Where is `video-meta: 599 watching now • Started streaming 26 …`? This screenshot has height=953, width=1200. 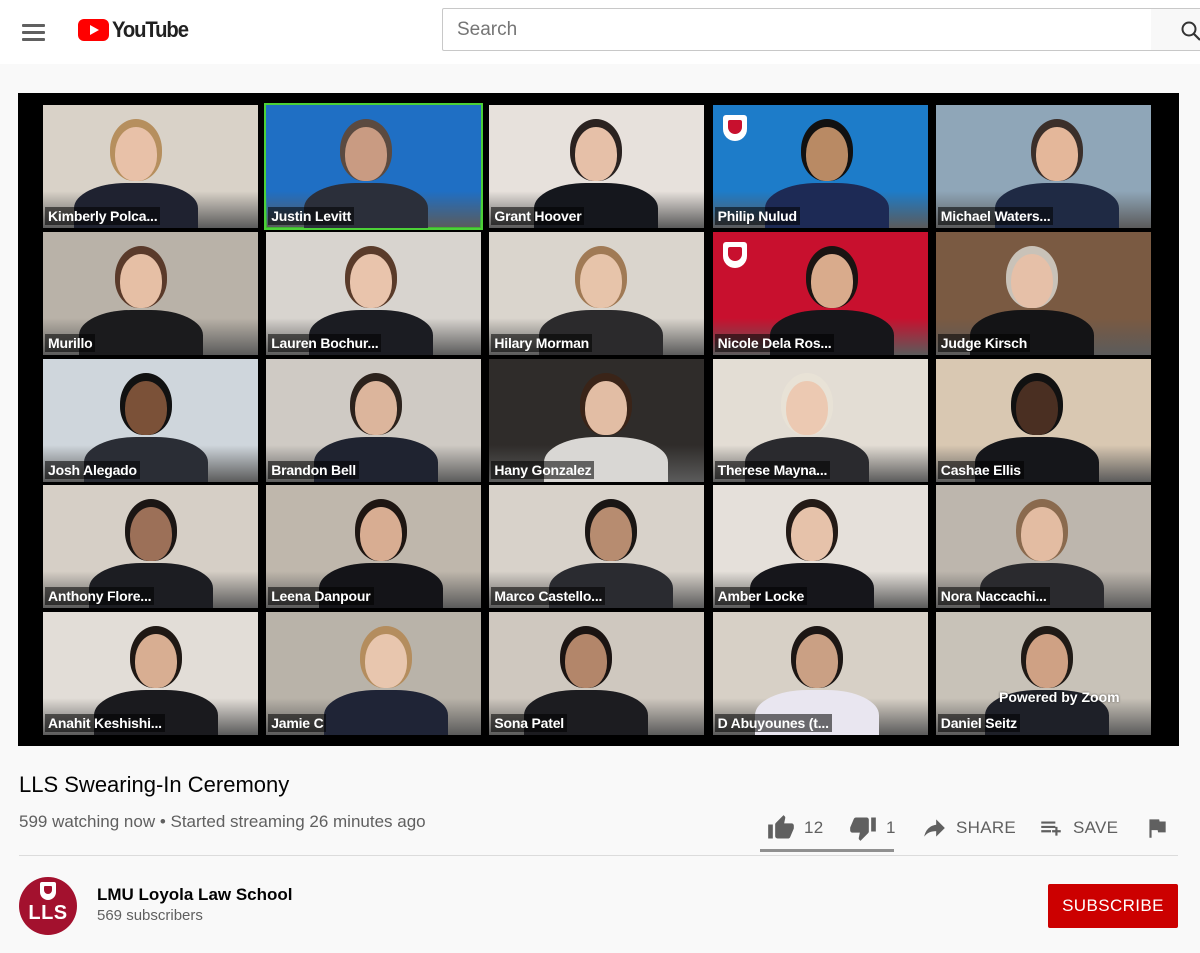
video-meta: 599 watching now • Started streaming 26 … is located at coordinates (222, 821).